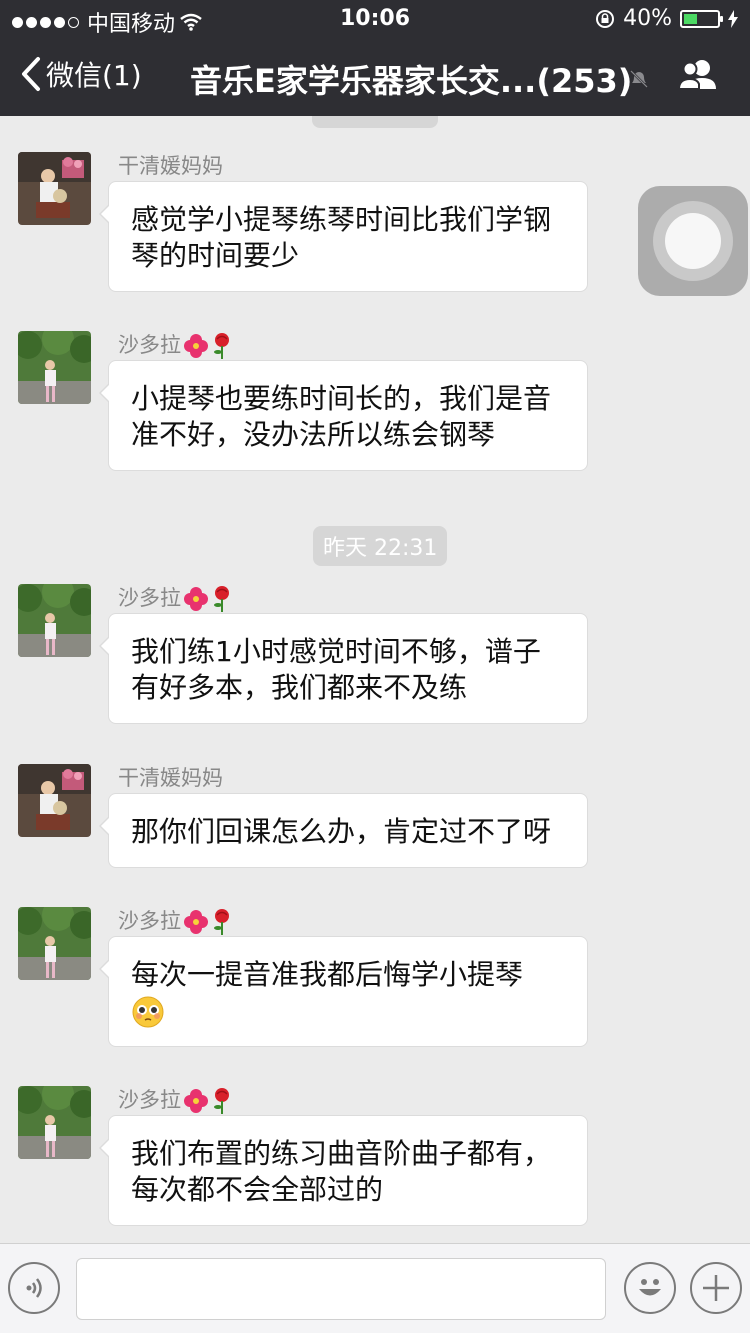 The height and width of the screenshot is (1333, 750). Describe the element at coordinates (343, 668) in the screenshot. I see `message-bubble: 我们练1小时感觉时间不够，谱子有好多本，我们都来不及练` at that location.